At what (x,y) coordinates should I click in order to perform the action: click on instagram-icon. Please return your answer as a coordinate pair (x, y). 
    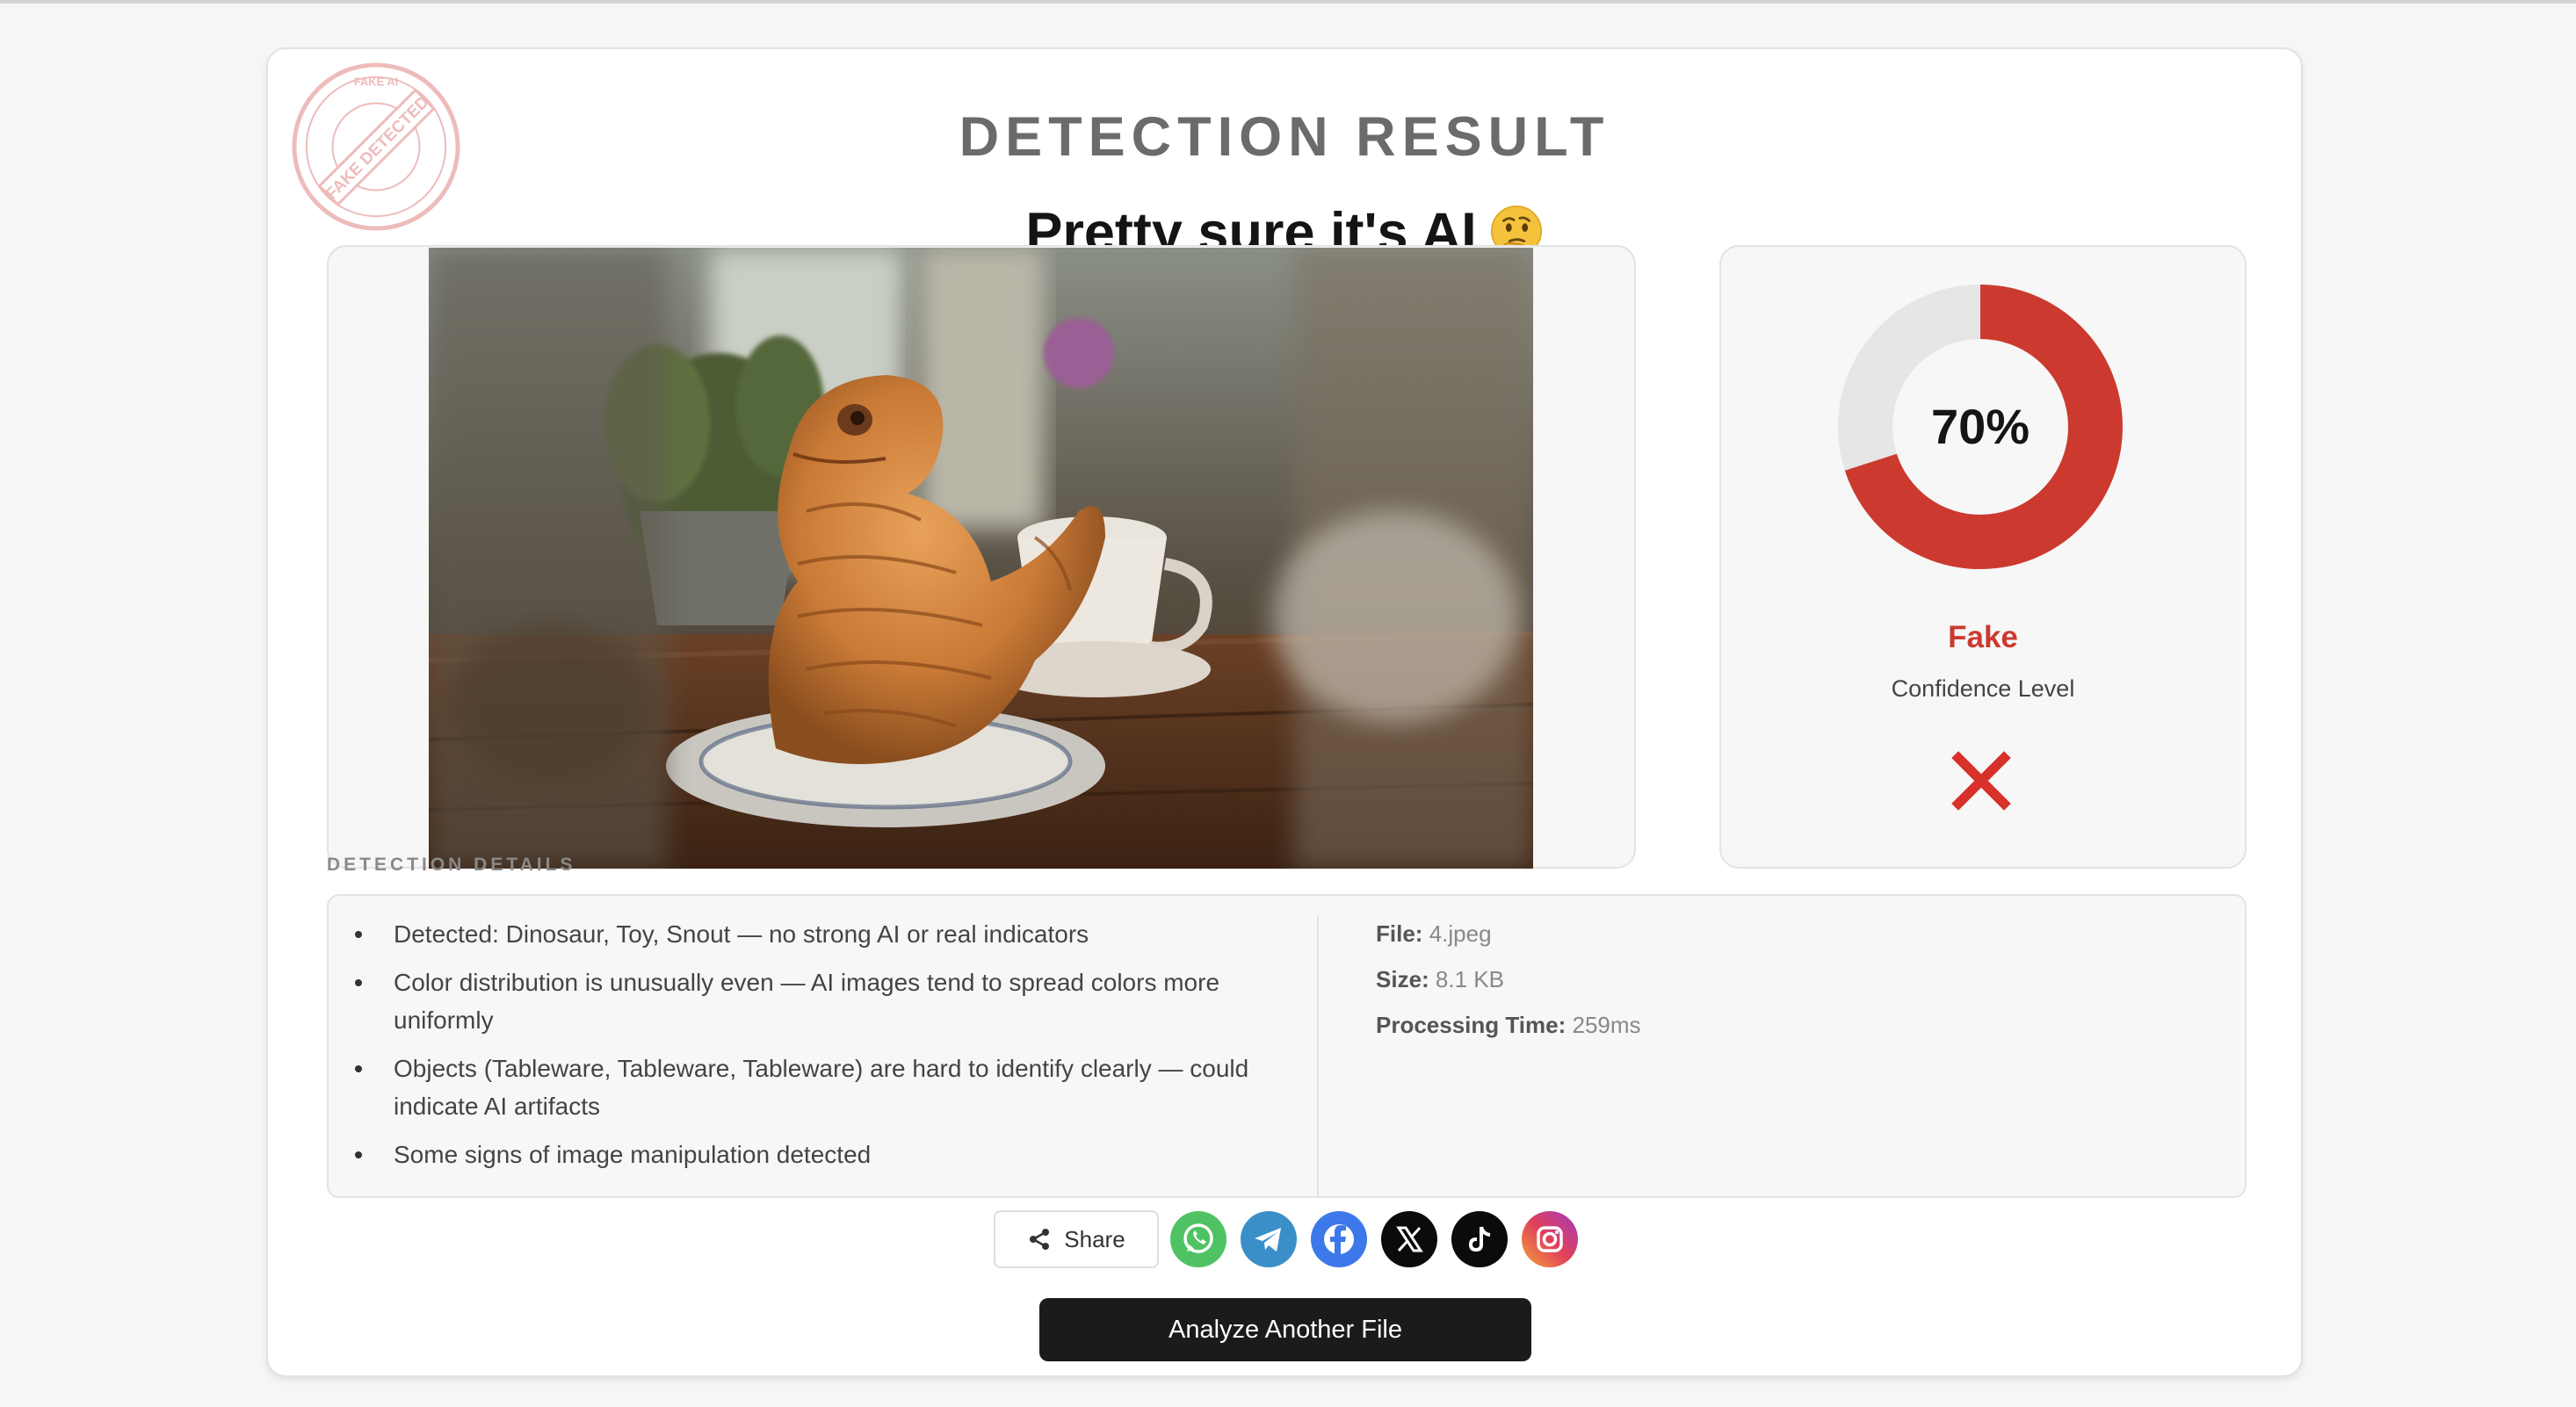
    Looking at the image, I should click on (1550, 1239).